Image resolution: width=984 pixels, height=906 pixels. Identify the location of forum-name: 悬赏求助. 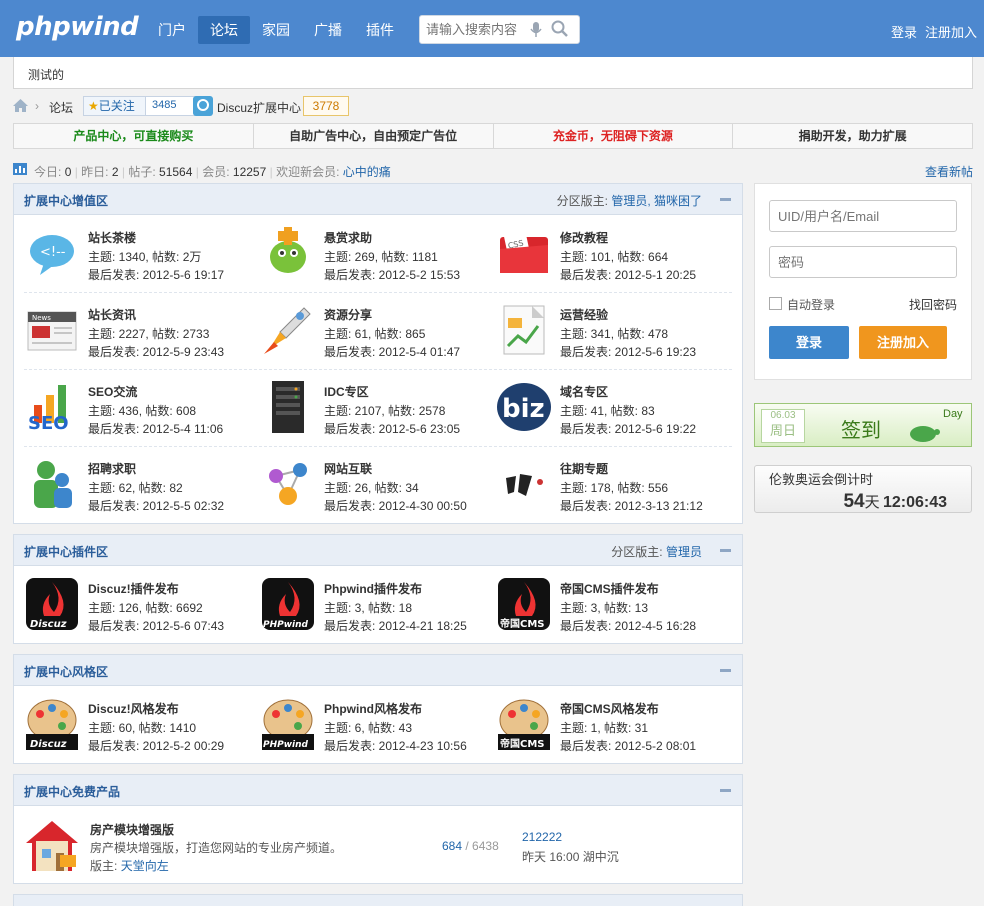
(348, 237).